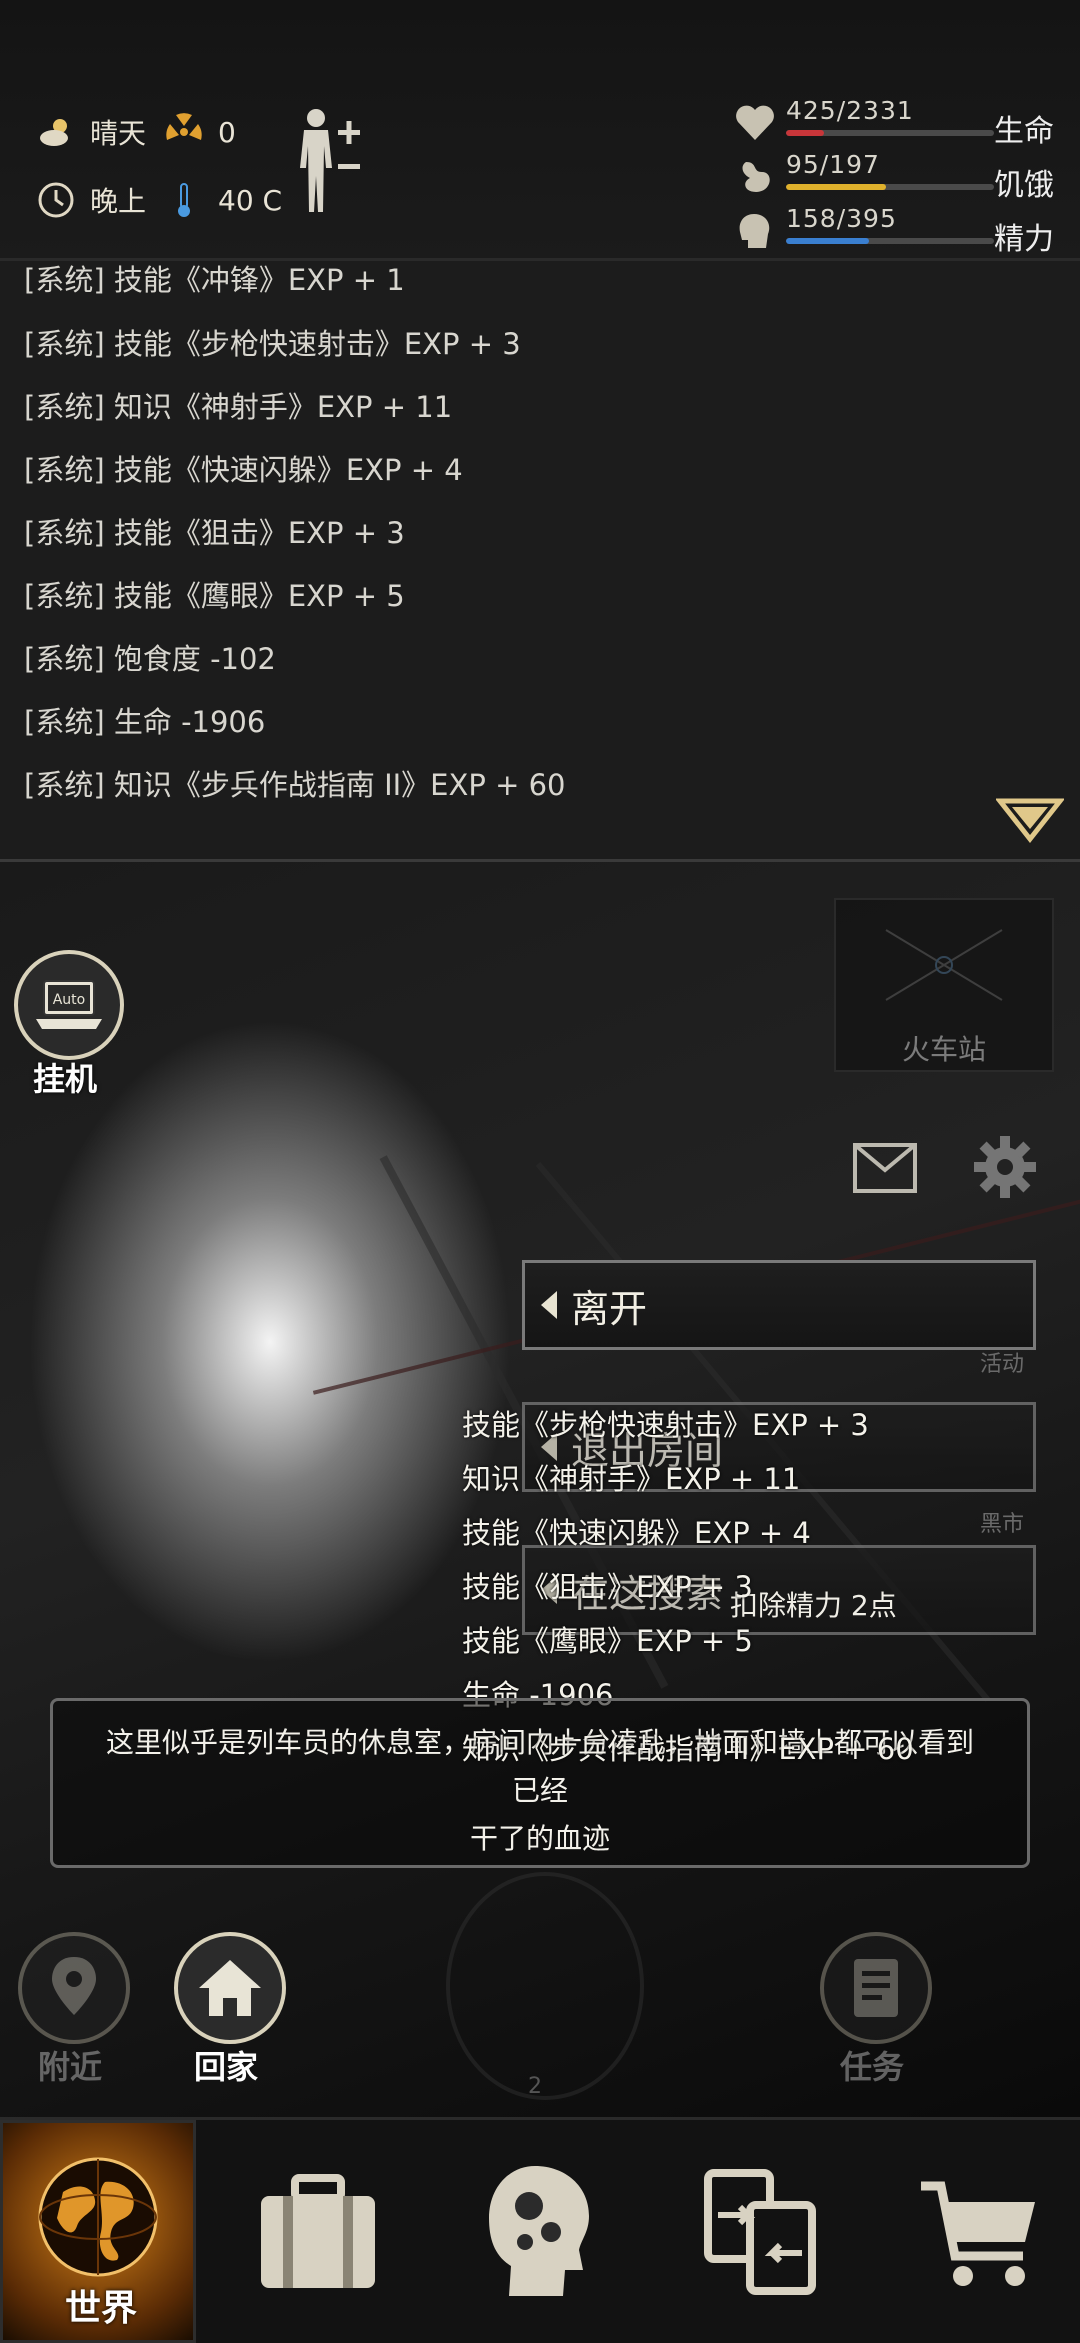 This screenshot has height=2343, width=1080. Describe the element at coordinates (813, 1605) in the screenshot. I see `search-cost: 扣除精力 2点` at that location.